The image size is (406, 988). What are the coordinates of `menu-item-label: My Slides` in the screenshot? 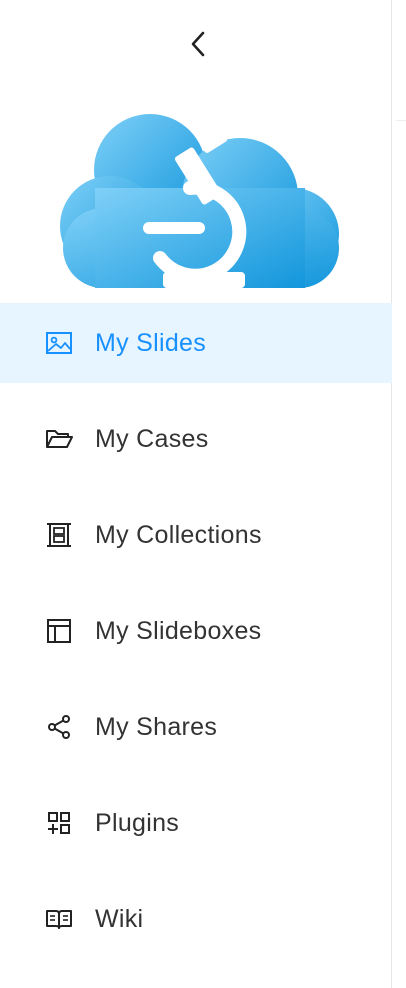 It's located at (151, 342).